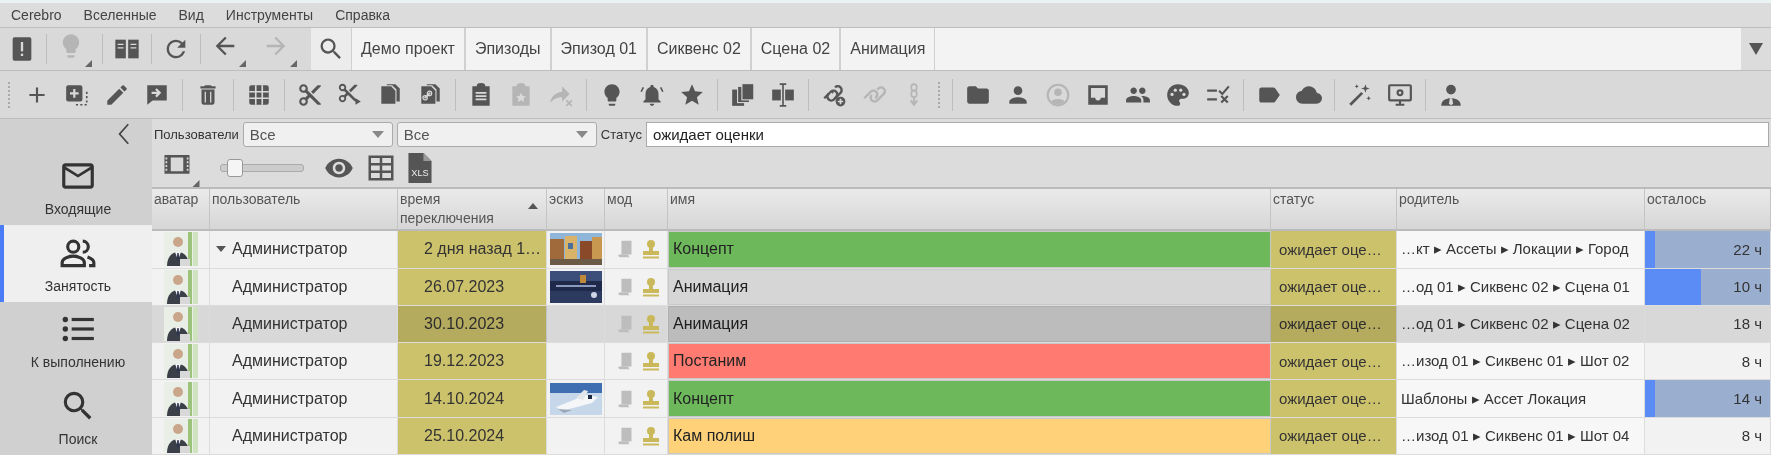 This screenshot has width=1771, height=455. What do you see at coordinates (76, 263) in the screenshot?
I see `sidebar-item: Занятость` at bounding box center [76, 263].